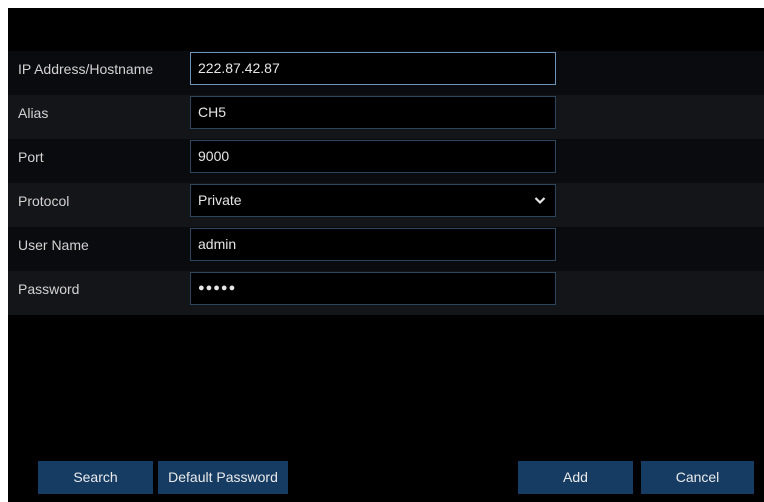 This screenshot has width=764, height=502. I want to click on protocol-label: Protocol, so click(44, 201).